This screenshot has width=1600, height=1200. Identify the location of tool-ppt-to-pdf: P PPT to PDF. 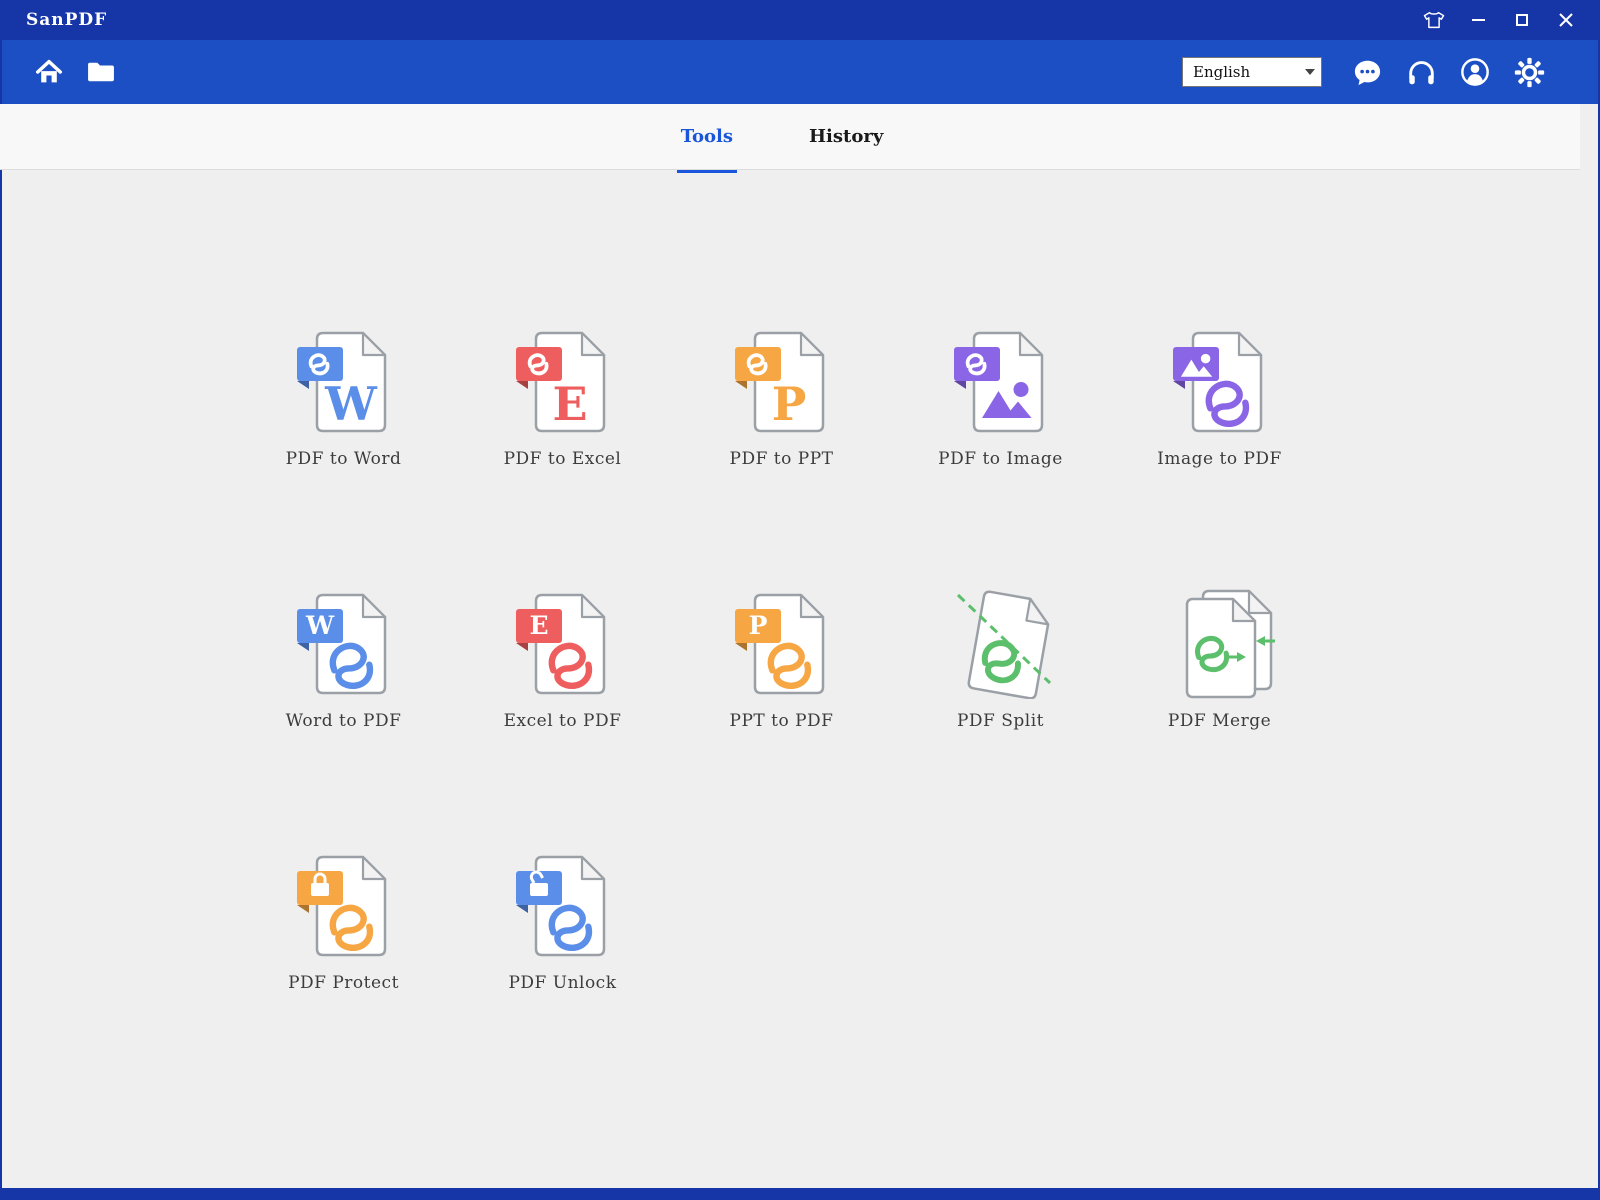
(781, 659).